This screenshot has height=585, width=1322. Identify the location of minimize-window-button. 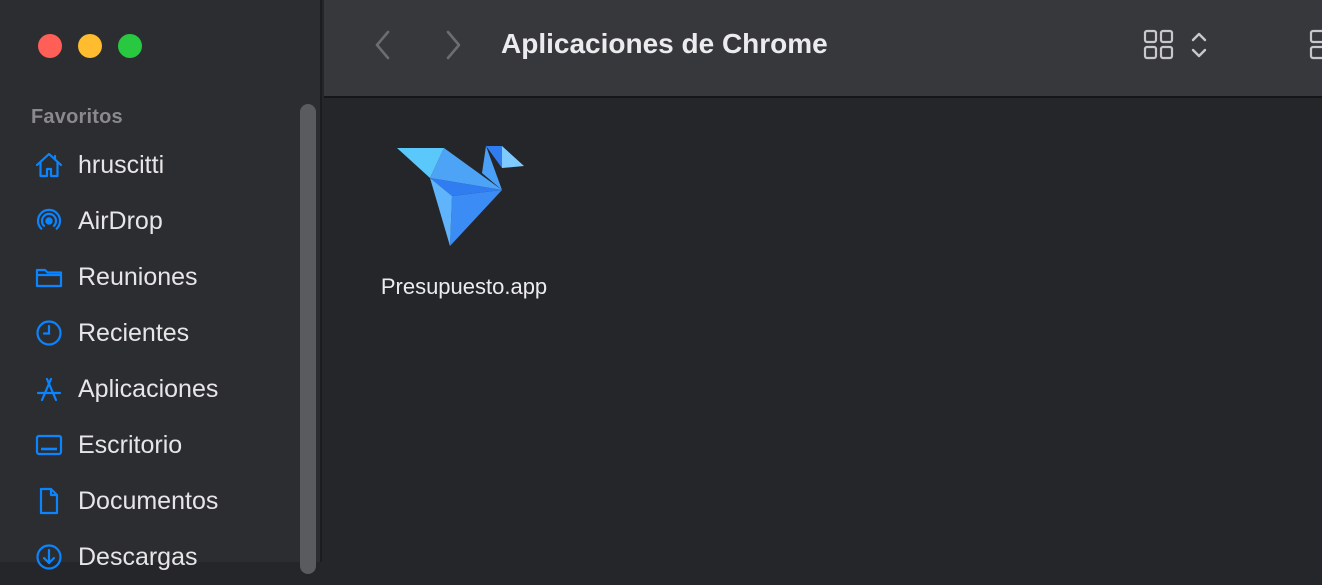
(90, 46).